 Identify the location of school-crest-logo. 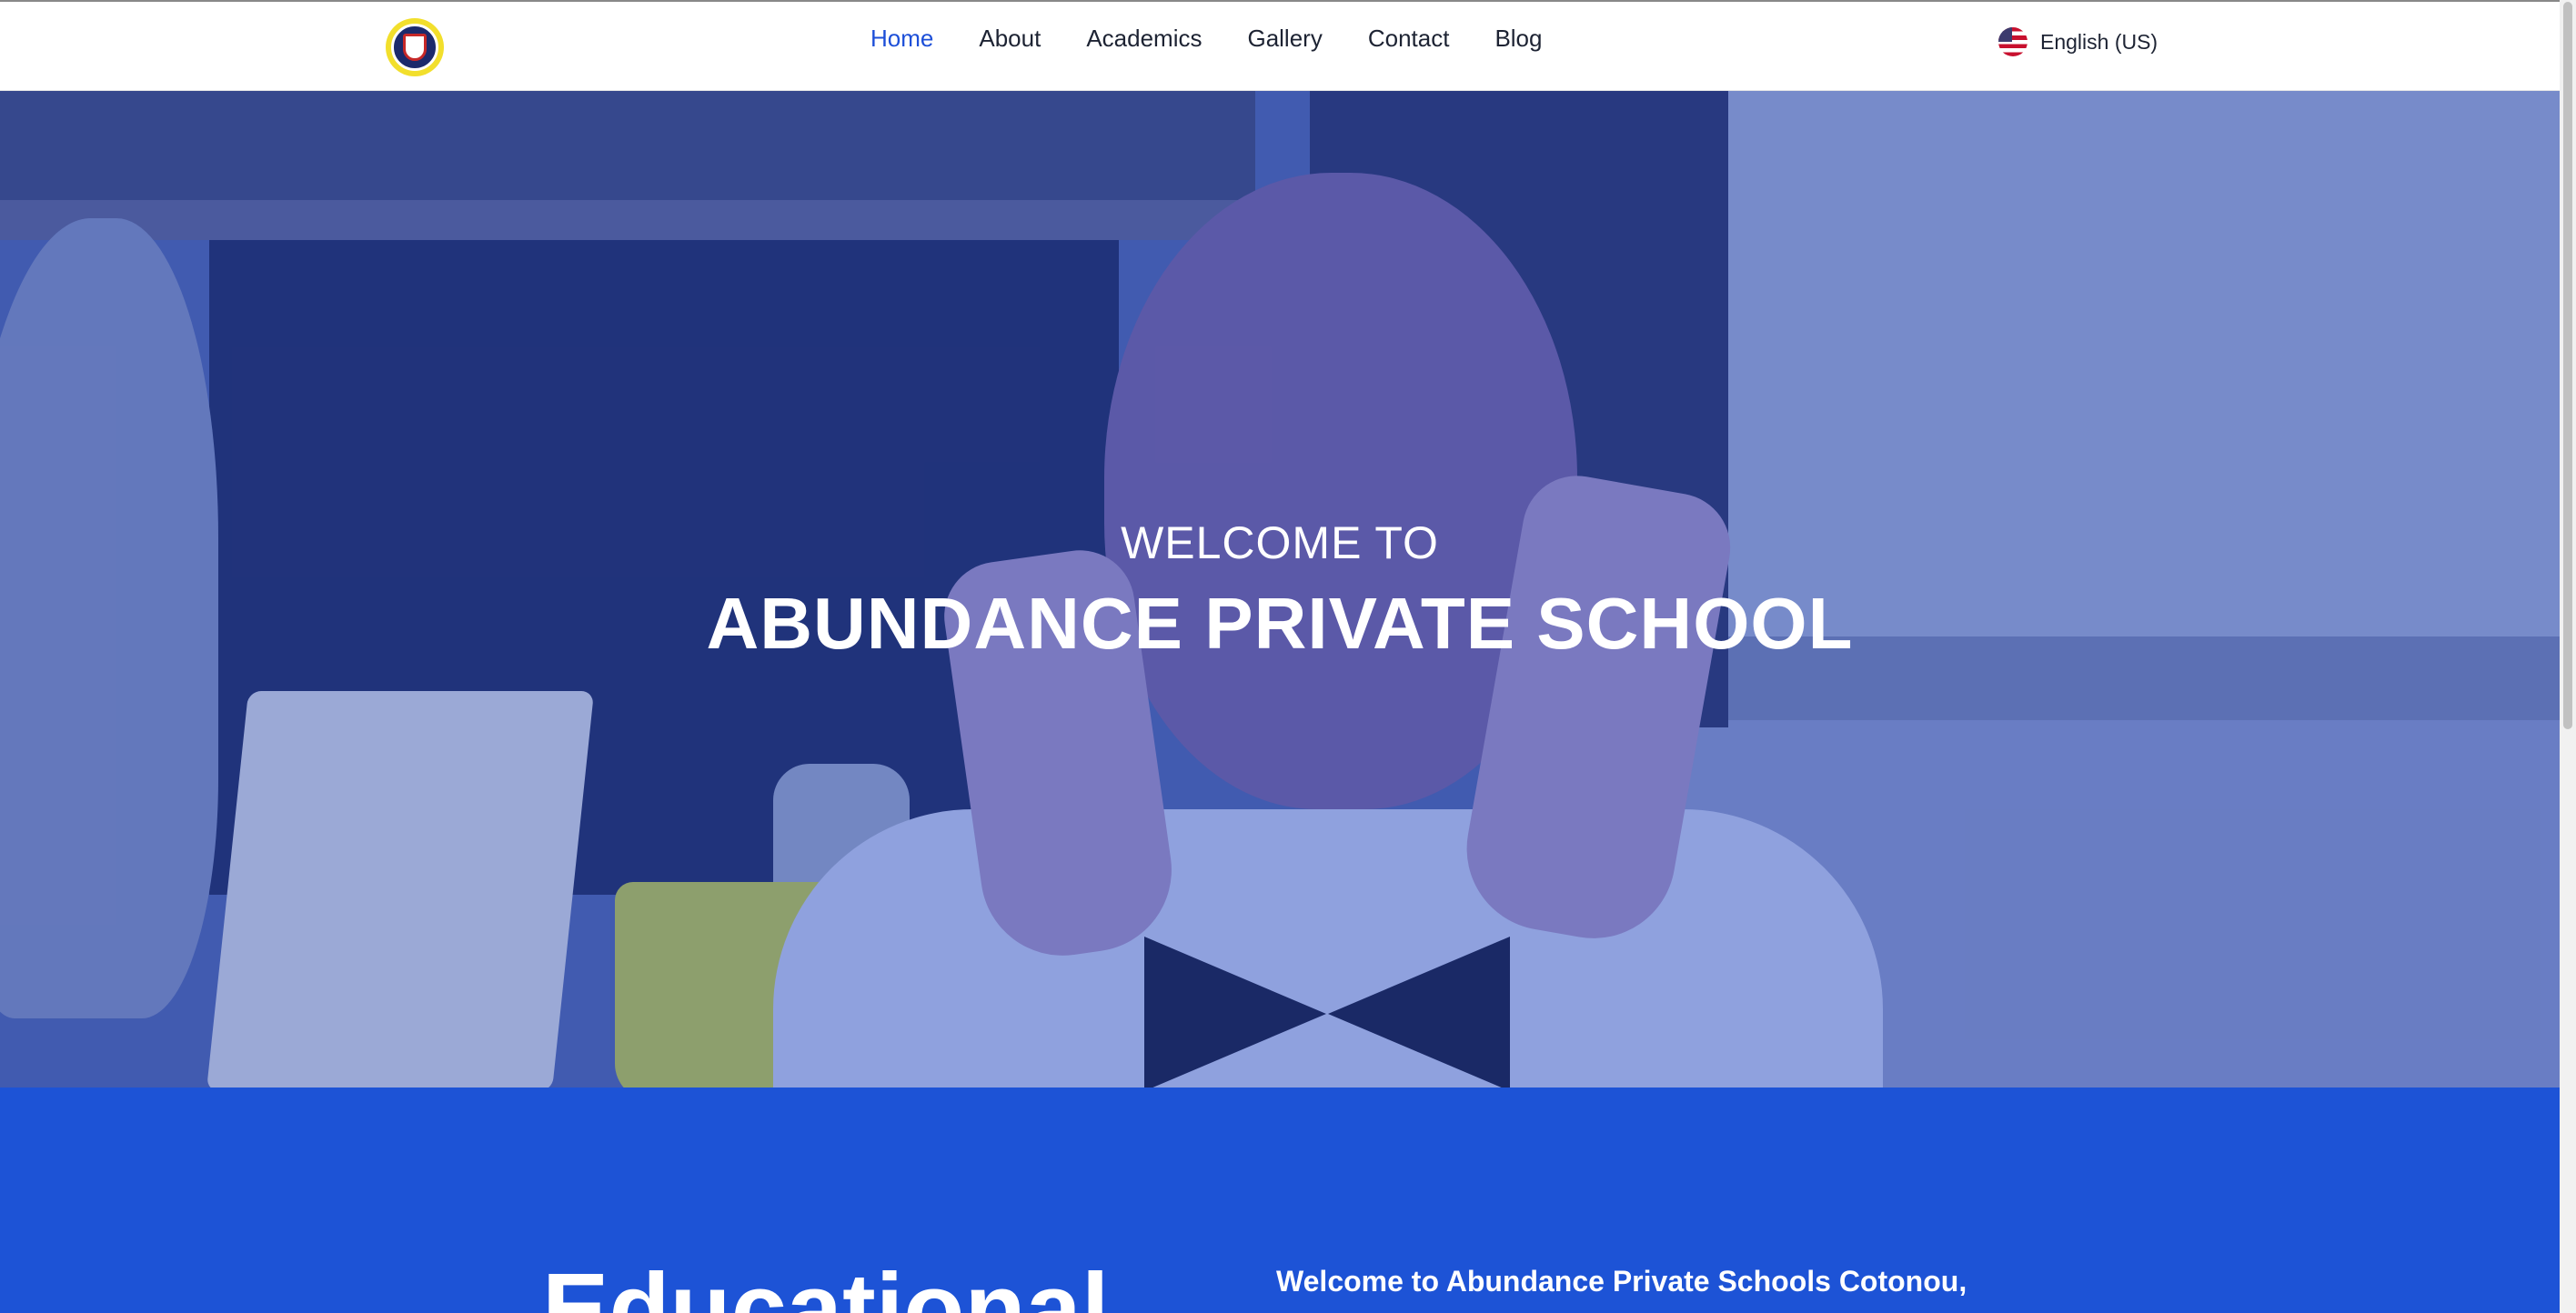
(415, 47).